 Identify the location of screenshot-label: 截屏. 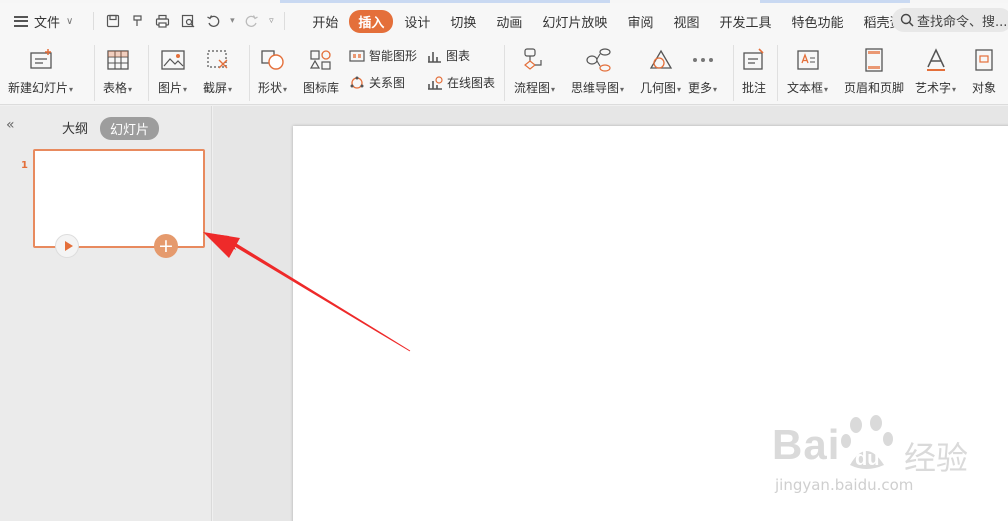
(215, 88).